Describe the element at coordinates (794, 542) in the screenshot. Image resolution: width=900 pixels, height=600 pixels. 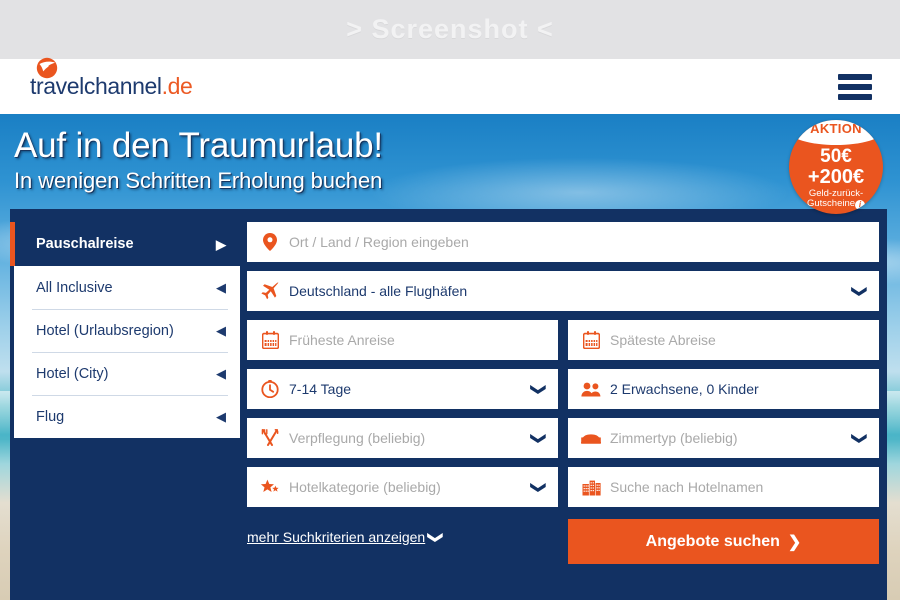
I see `chevron-right-icon: ❯` at that location.